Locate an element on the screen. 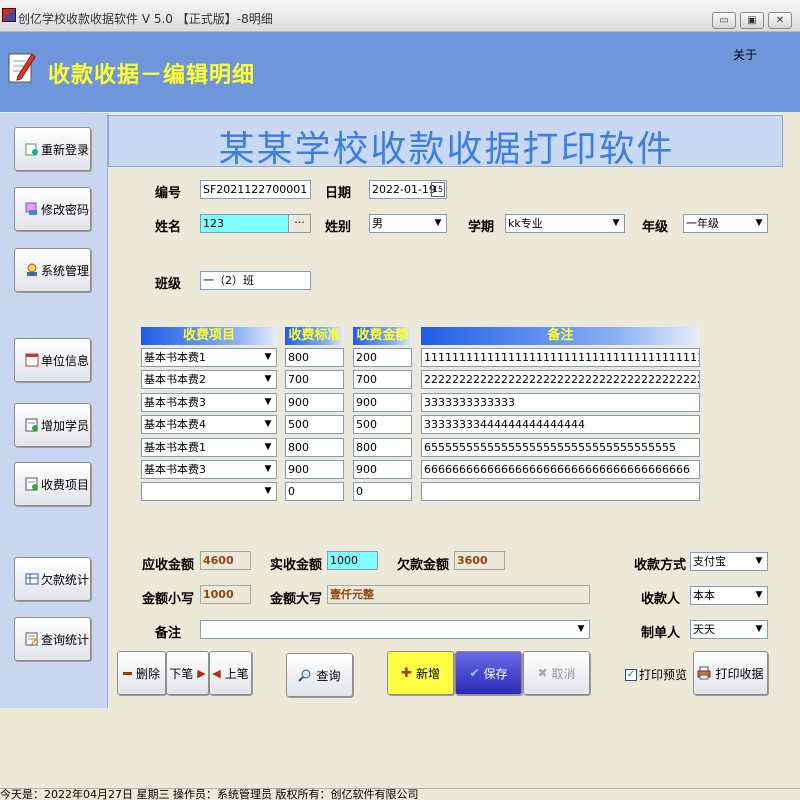 The image size is (800, 800). sidebar-item-relogin: 重新登录 is located at coordinates (52, 149).